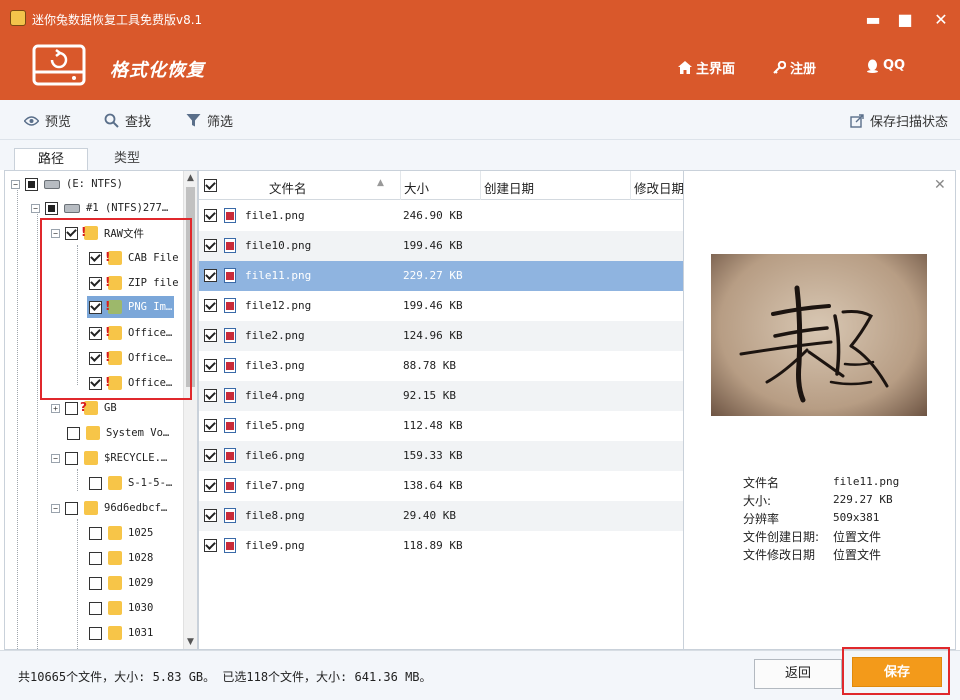 This screenshot has height=700, width=960. What do you see at coordinates (121, 633) in the screenshot?
I see `tree-node: 1031` at bounding box center [121, 633].